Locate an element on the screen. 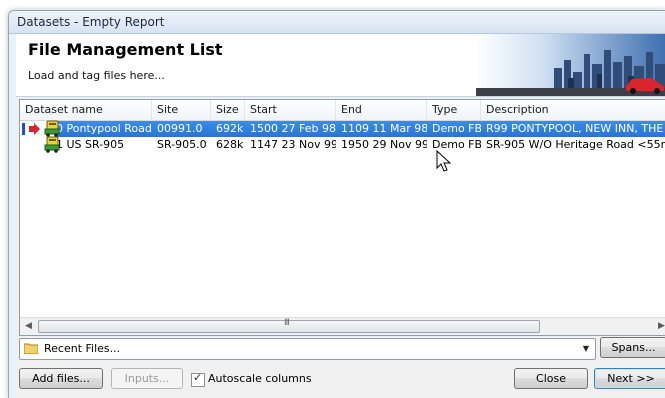 Image resolution: width=665 pixels, height=398 pixels. dataset-name-cell: 1 US SR-905 is located at coordinates (90, 144).